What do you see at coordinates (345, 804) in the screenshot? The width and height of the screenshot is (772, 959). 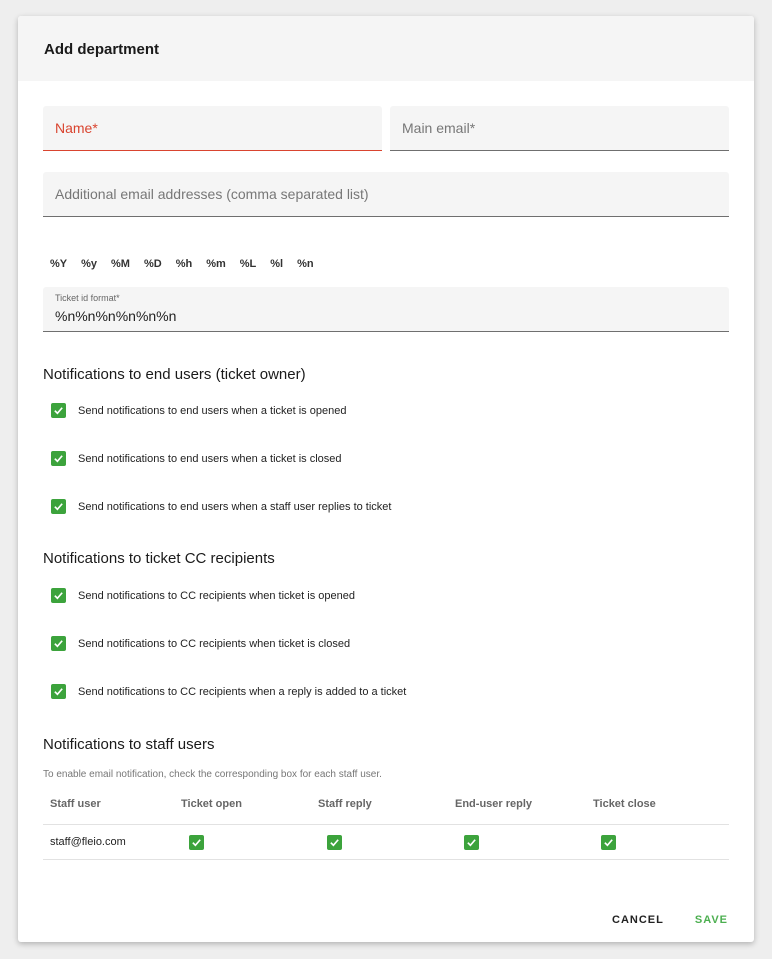 I see `column-header: Staff reply` at bounding box center [345, 804].